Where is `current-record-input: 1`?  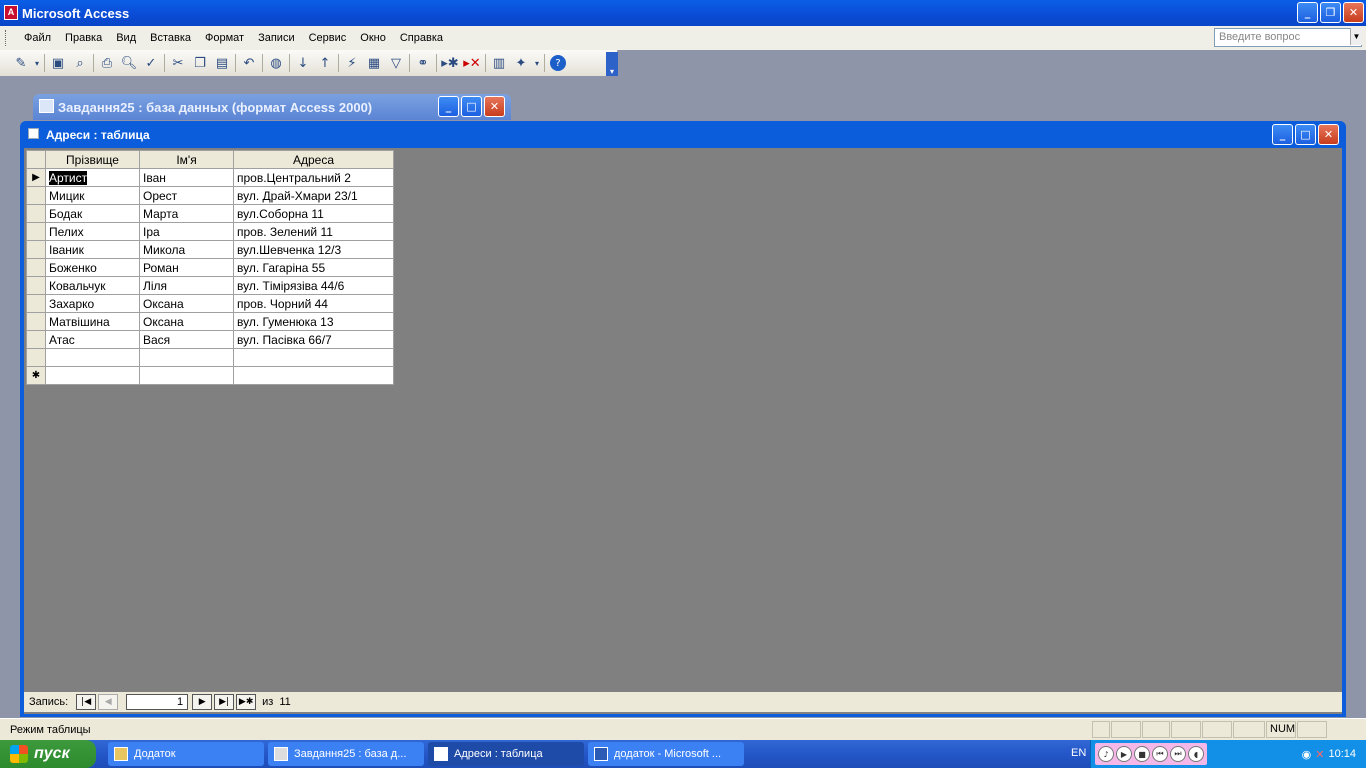 current-record-input: 1 is located at coordinates (157, 702).